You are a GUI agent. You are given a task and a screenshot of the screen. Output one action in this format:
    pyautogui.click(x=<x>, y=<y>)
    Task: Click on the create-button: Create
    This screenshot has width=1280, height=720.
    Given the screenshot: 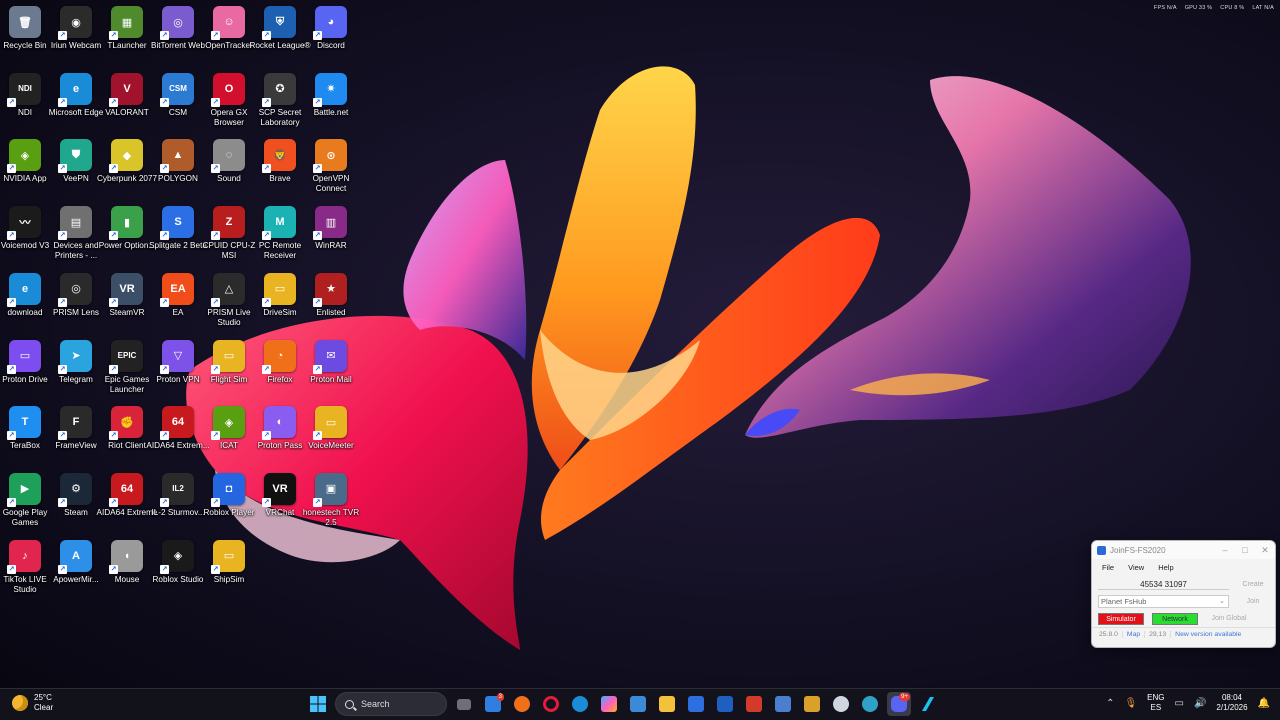 What is the action you would take?
    pyautogui.click(x=1253, y=584)
    